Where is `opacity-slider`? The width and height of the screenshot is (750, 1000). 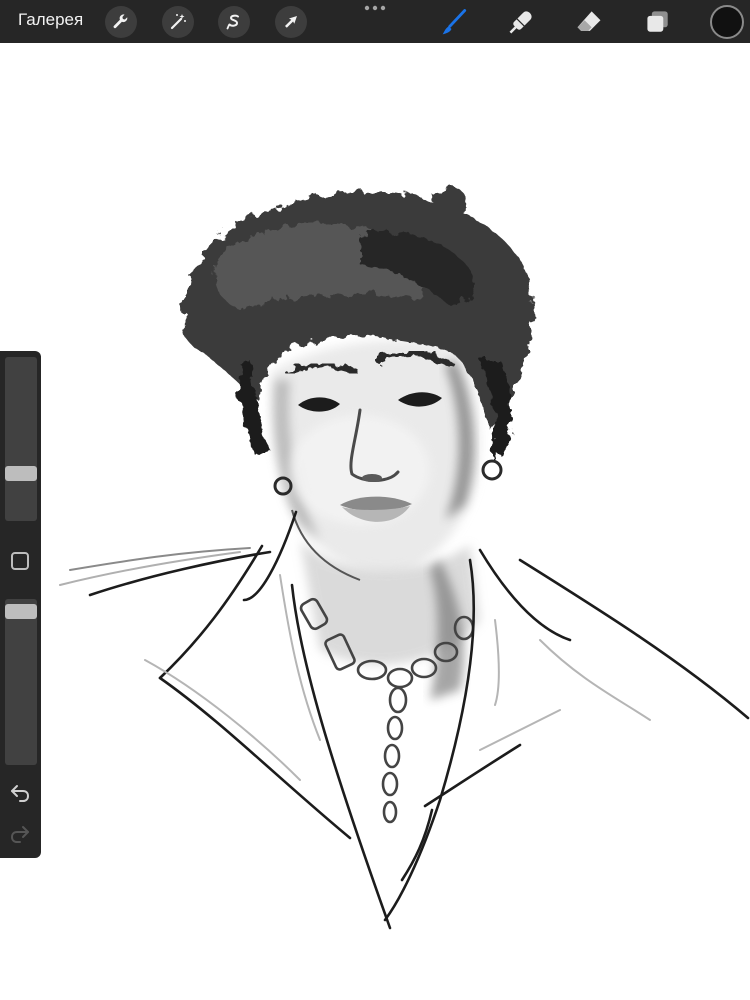
opacity-slider is located at coordinates (21, 682).